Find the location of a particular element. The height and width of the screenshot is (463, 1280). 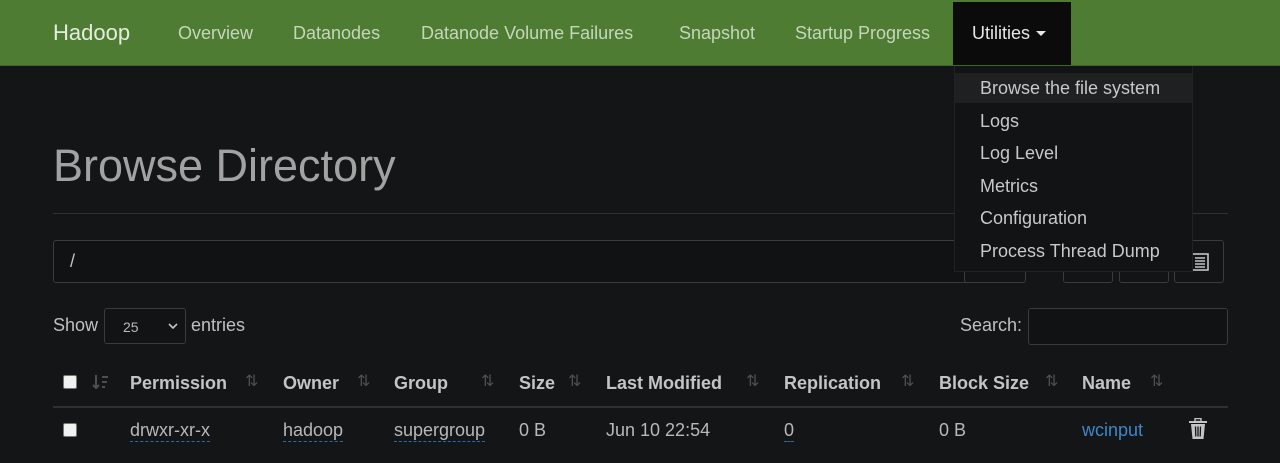

row-checkbox is located at coordinates (70, 430).